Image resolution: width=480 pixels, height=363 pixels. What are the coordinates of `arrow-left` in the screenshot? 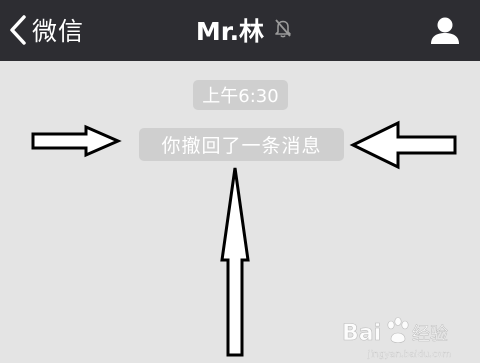 It's located at (403, 145).